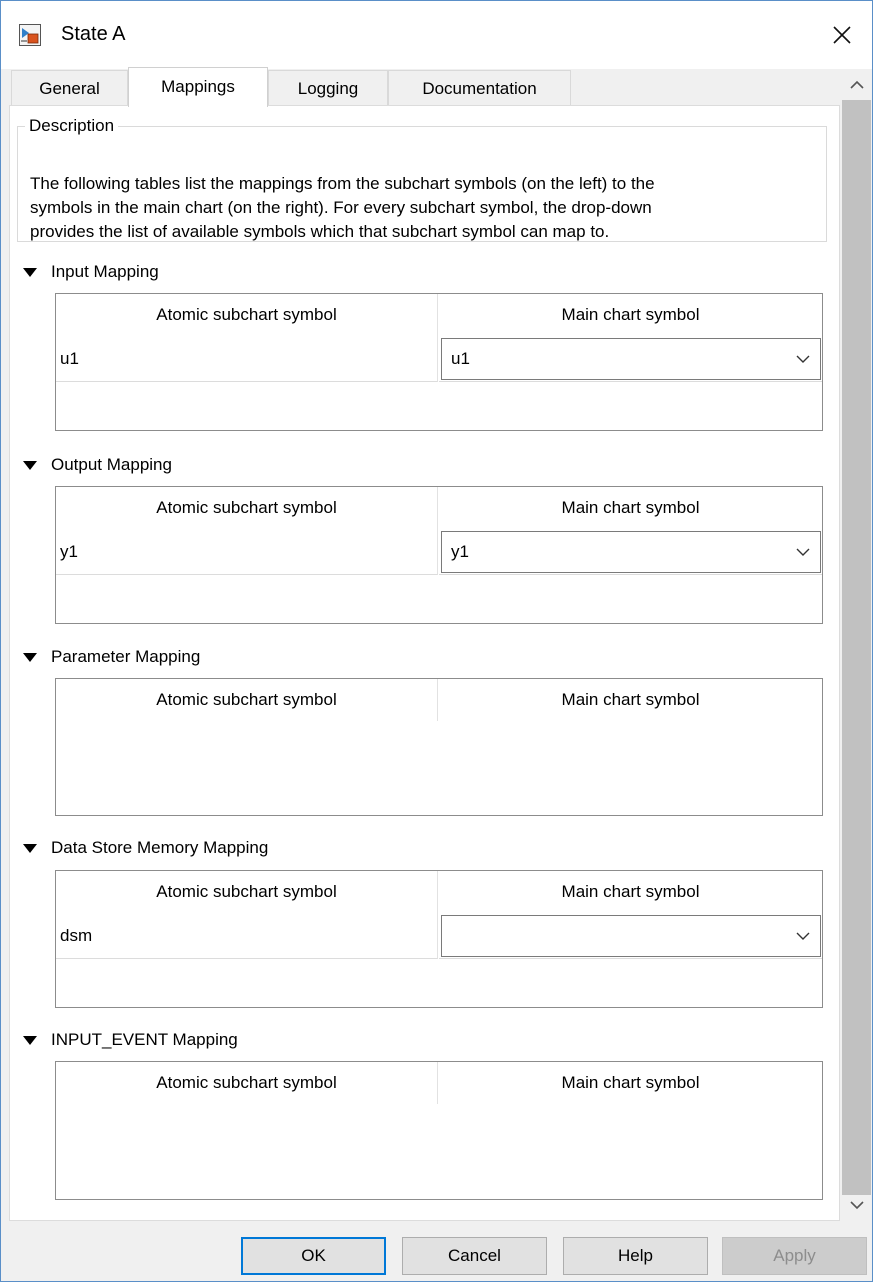  I want to click on section-title: Output Mapping, so click(111, 464).